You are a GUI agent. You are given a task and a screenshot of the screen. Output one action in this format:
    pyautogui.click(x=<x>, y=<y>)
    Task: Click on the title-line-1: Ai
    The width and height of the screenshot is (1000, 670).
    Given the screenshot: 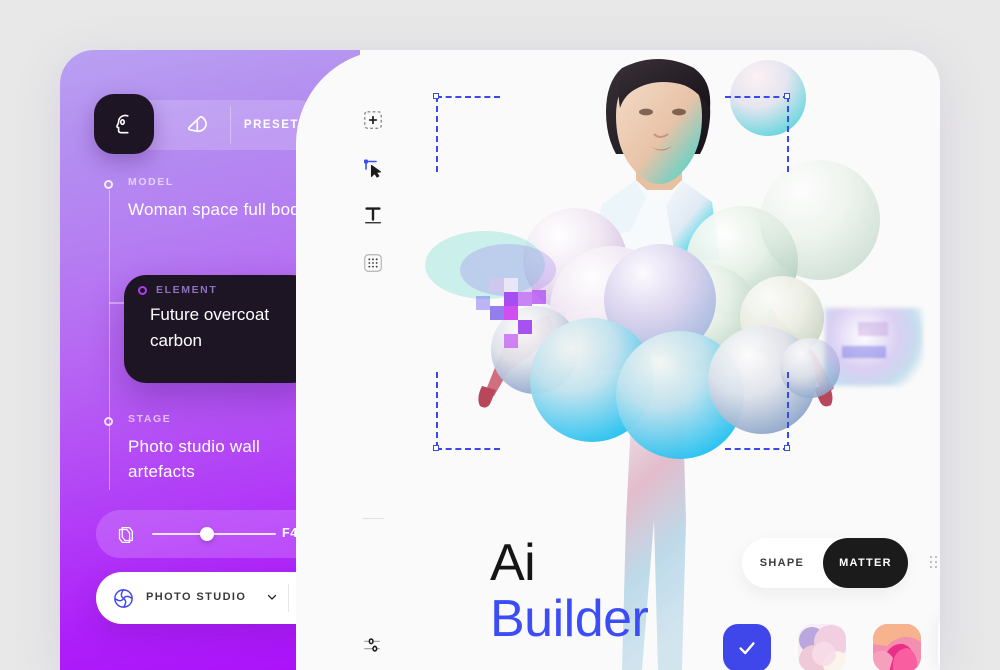 What is the action you would take?
    pyautogui.click(x=569, y=563)
    